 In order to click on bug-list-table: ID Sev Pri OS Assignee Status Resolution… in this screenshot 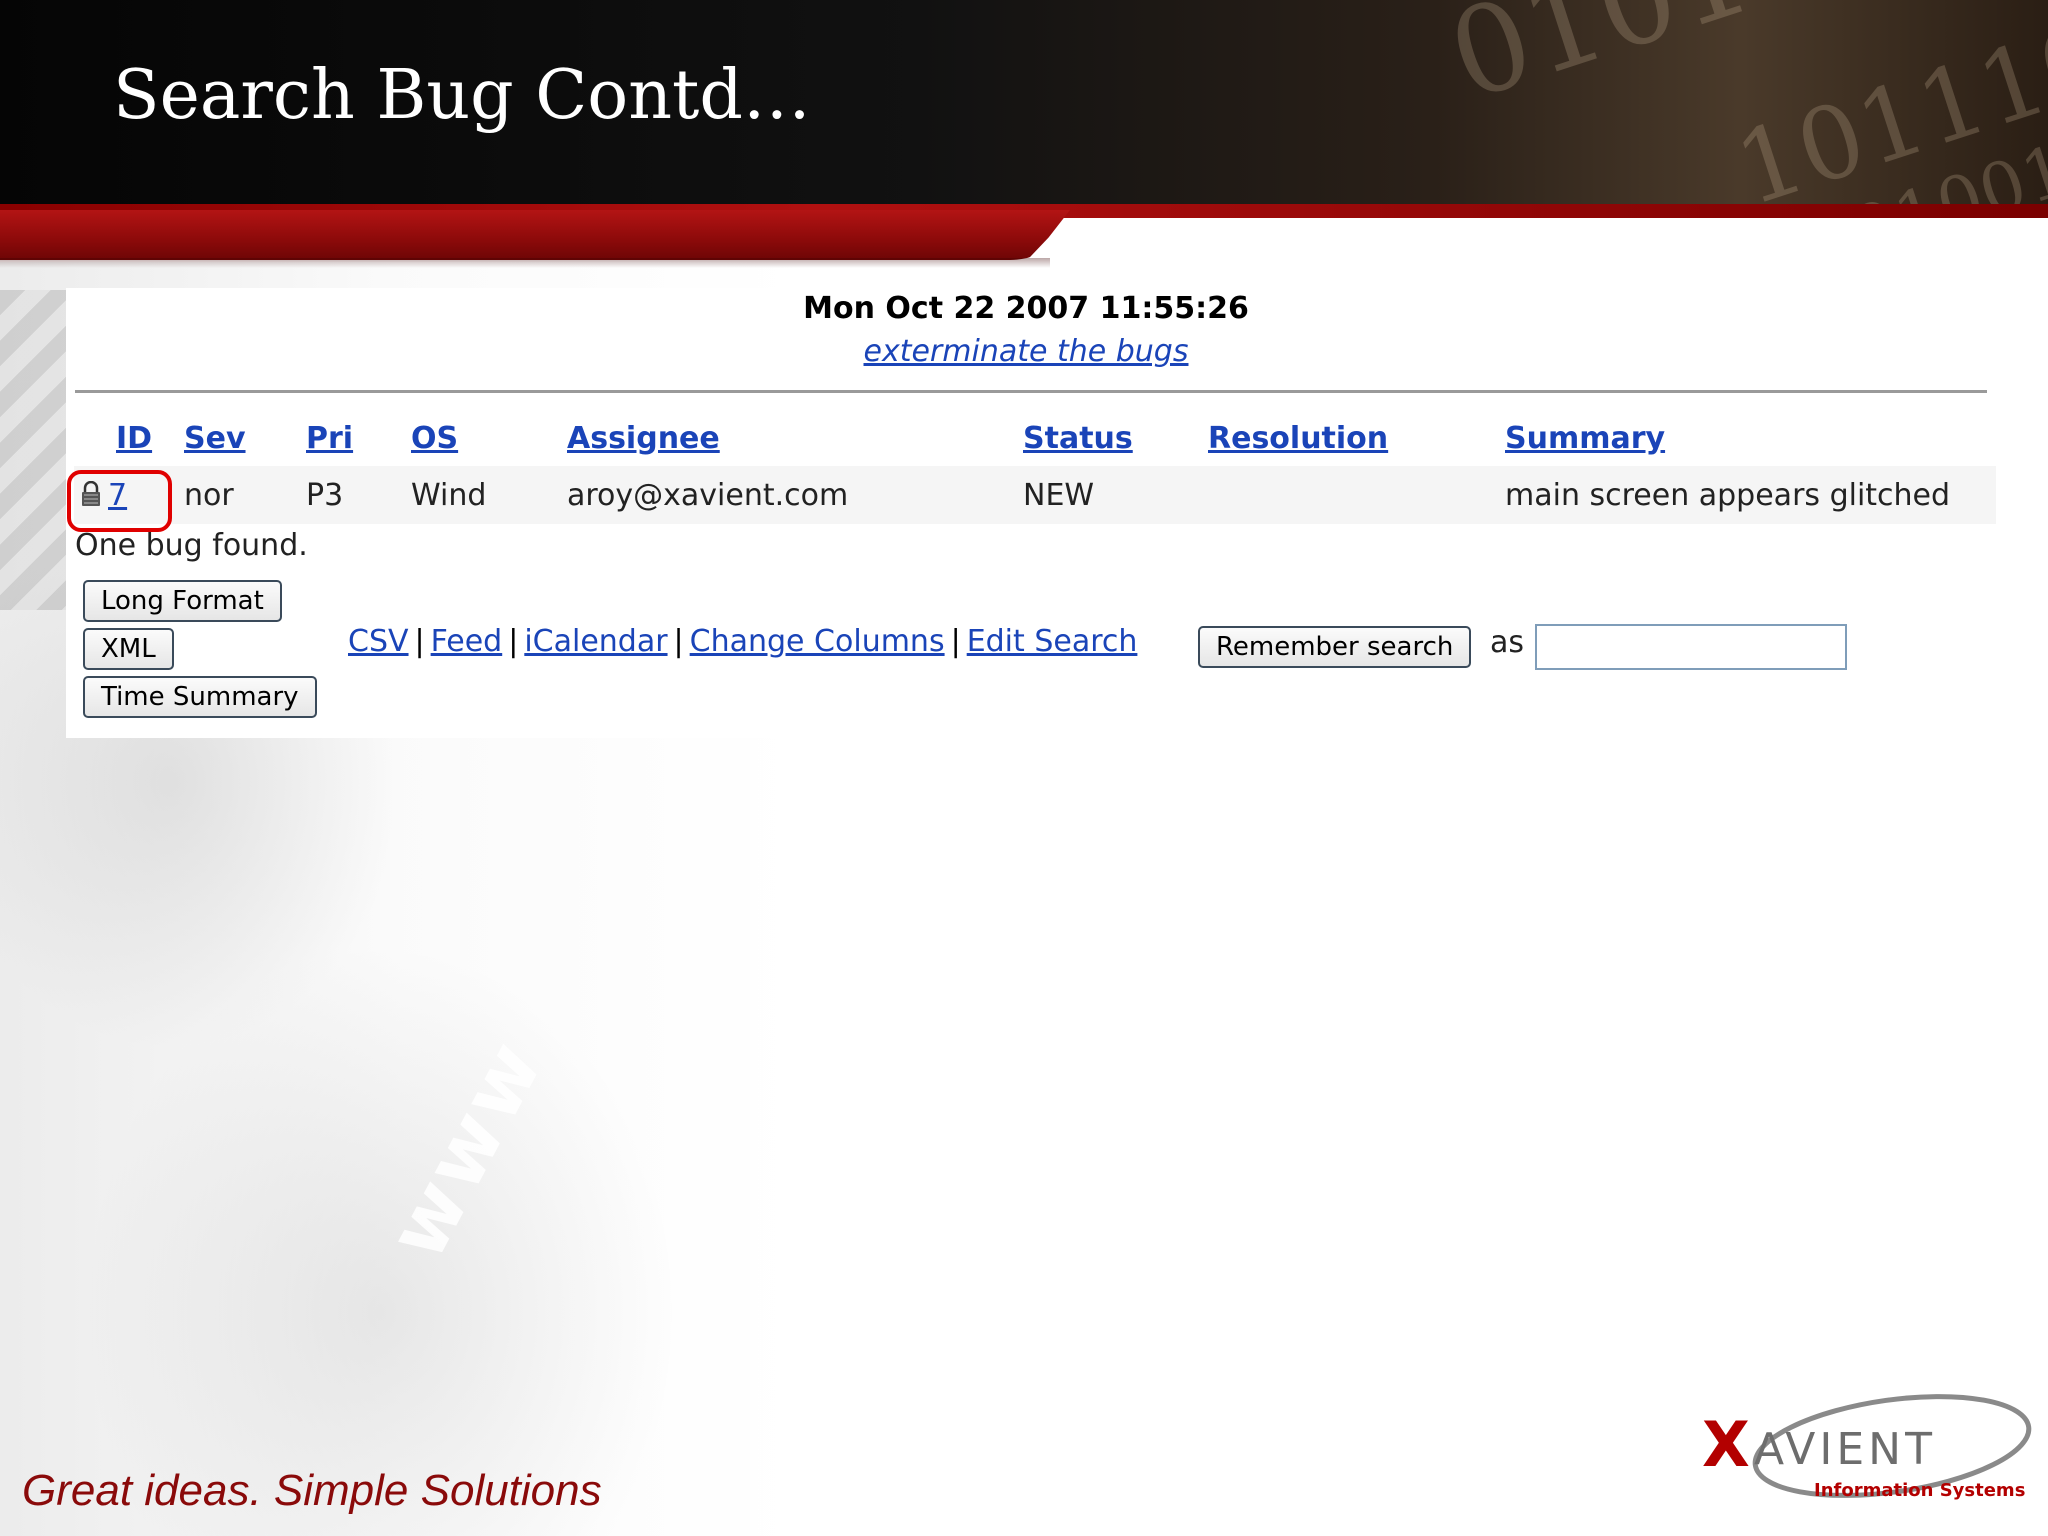, I will do `click(1035, 467)`.